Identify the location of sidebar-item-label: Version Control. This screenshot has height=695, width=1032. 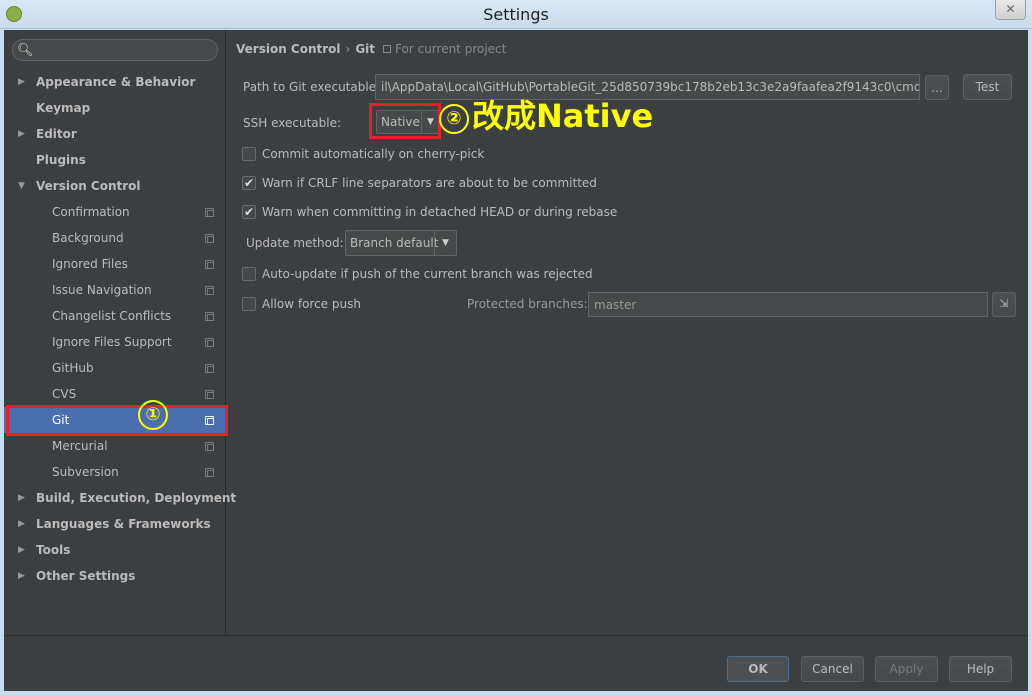
(88, 186).